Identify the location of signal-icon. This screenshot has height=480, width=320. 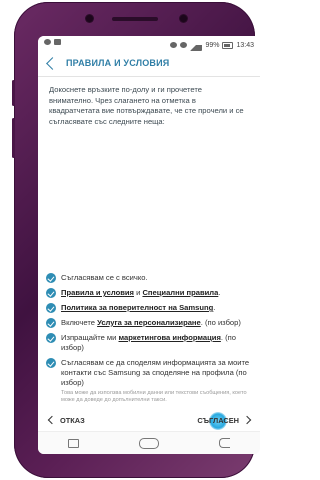
(196, 45).